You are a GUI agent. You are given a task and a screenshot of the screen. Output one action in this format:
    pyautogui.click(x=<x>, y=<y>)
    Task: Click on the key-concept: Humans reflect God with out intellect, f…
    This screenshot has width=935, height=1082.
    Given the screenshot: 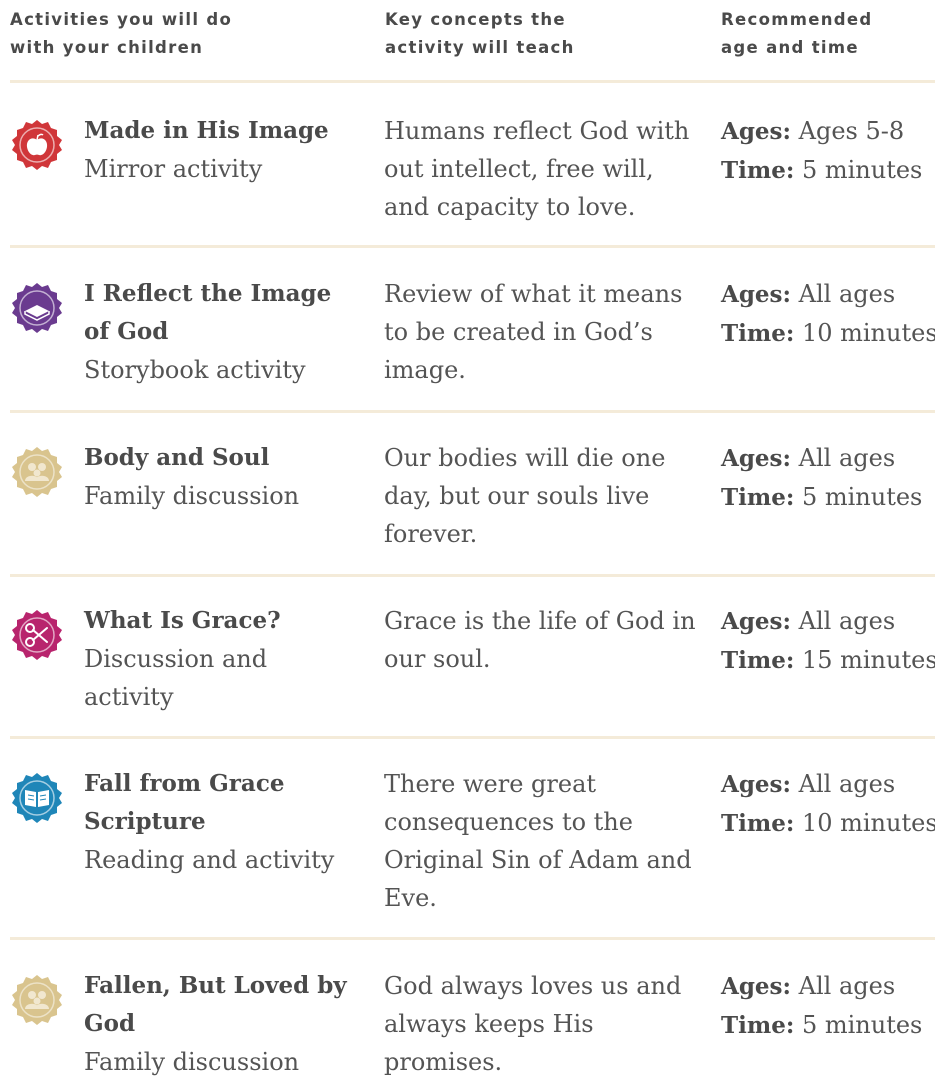 What is the action you would take?
    pyautogui.click(x=537, y=169)
    